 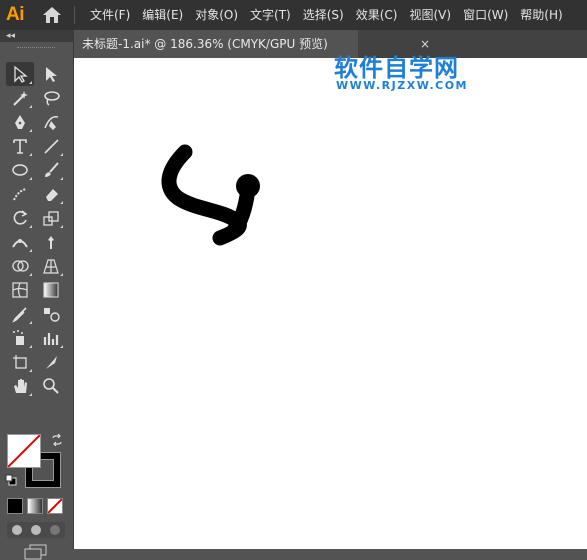 I want to click on screen-mode-icon, so click(x=36, y=552).